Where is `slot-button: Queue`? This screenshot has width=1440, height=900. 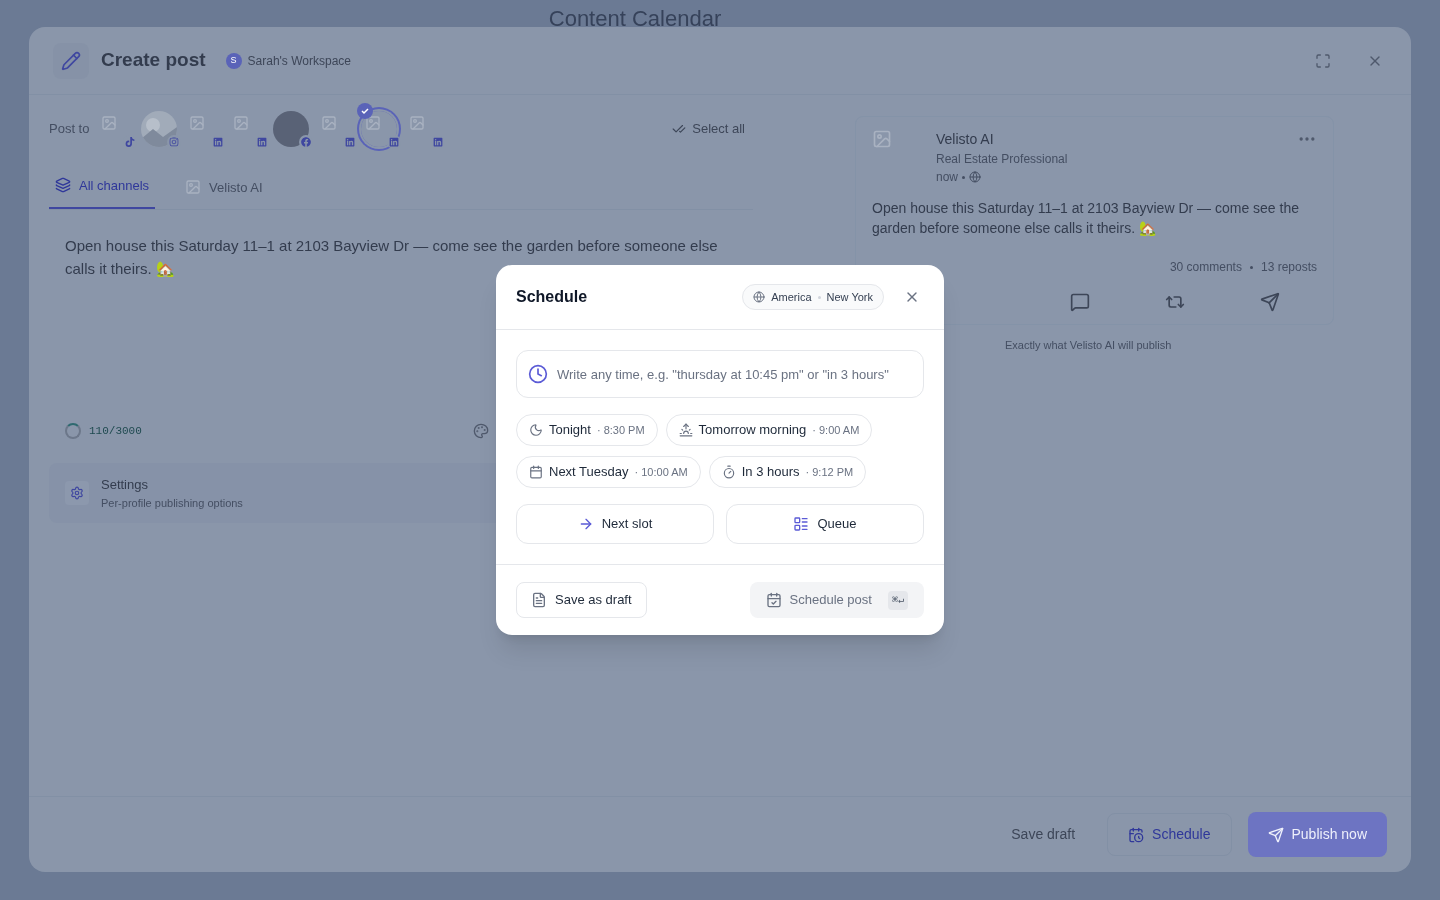
slot-button: Queue is located at coordinates (825, 524).